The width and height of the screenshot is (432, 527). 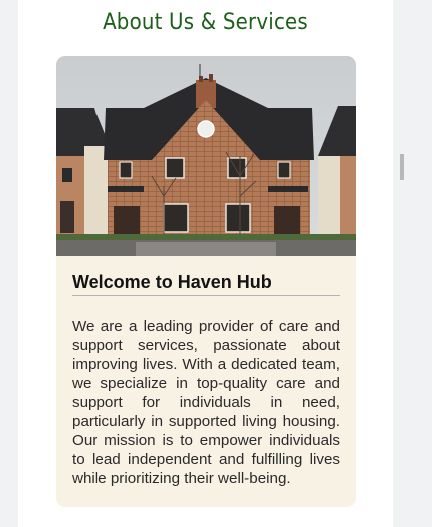 What do you see at coordinates (402, 167) in the screenshot?
I see `resize-handle` at bounding box center [402, 167].